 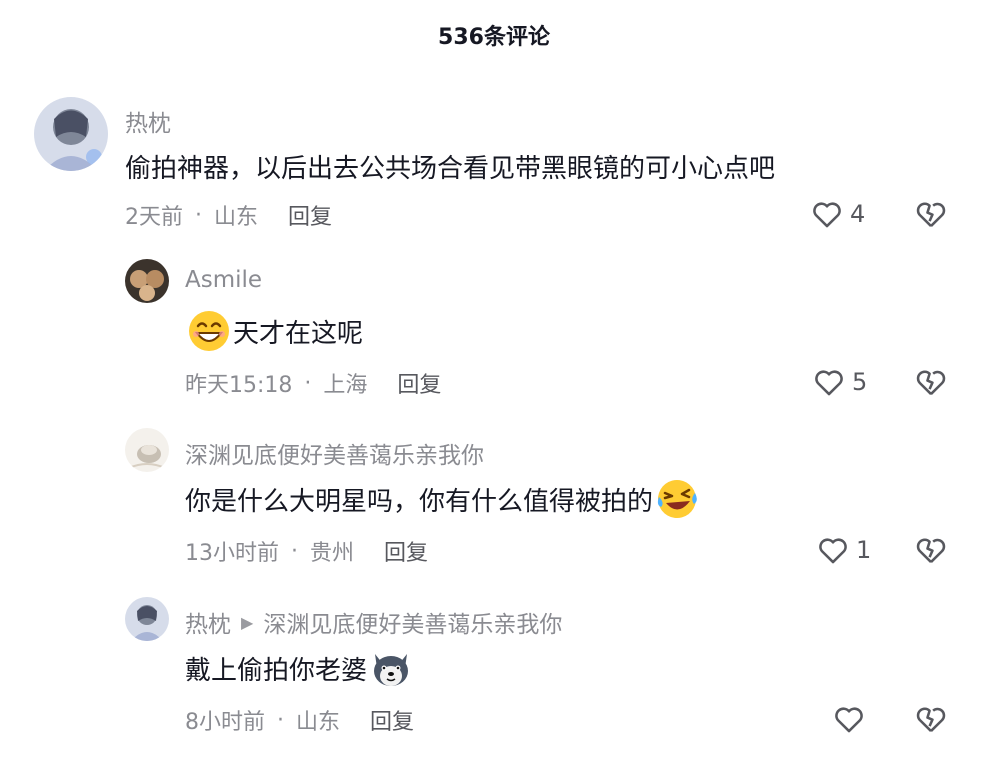 I want to click on comment-time: 昨天15:18, so click(x=239, y=385).